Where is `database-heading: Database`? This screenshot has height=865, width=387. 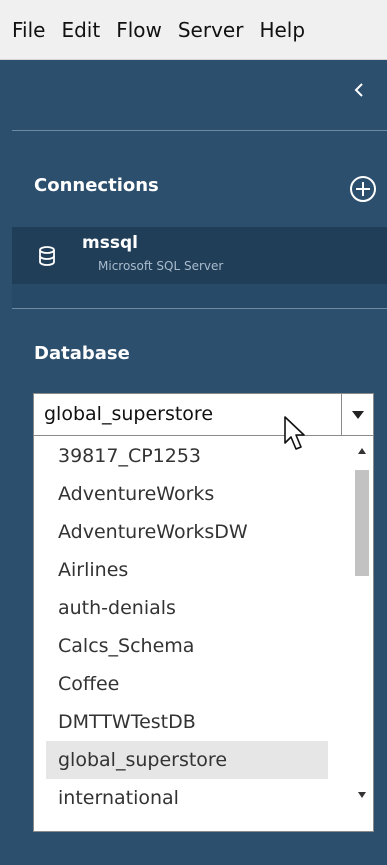 database-heading: Database is located at coordinates (82, 353).